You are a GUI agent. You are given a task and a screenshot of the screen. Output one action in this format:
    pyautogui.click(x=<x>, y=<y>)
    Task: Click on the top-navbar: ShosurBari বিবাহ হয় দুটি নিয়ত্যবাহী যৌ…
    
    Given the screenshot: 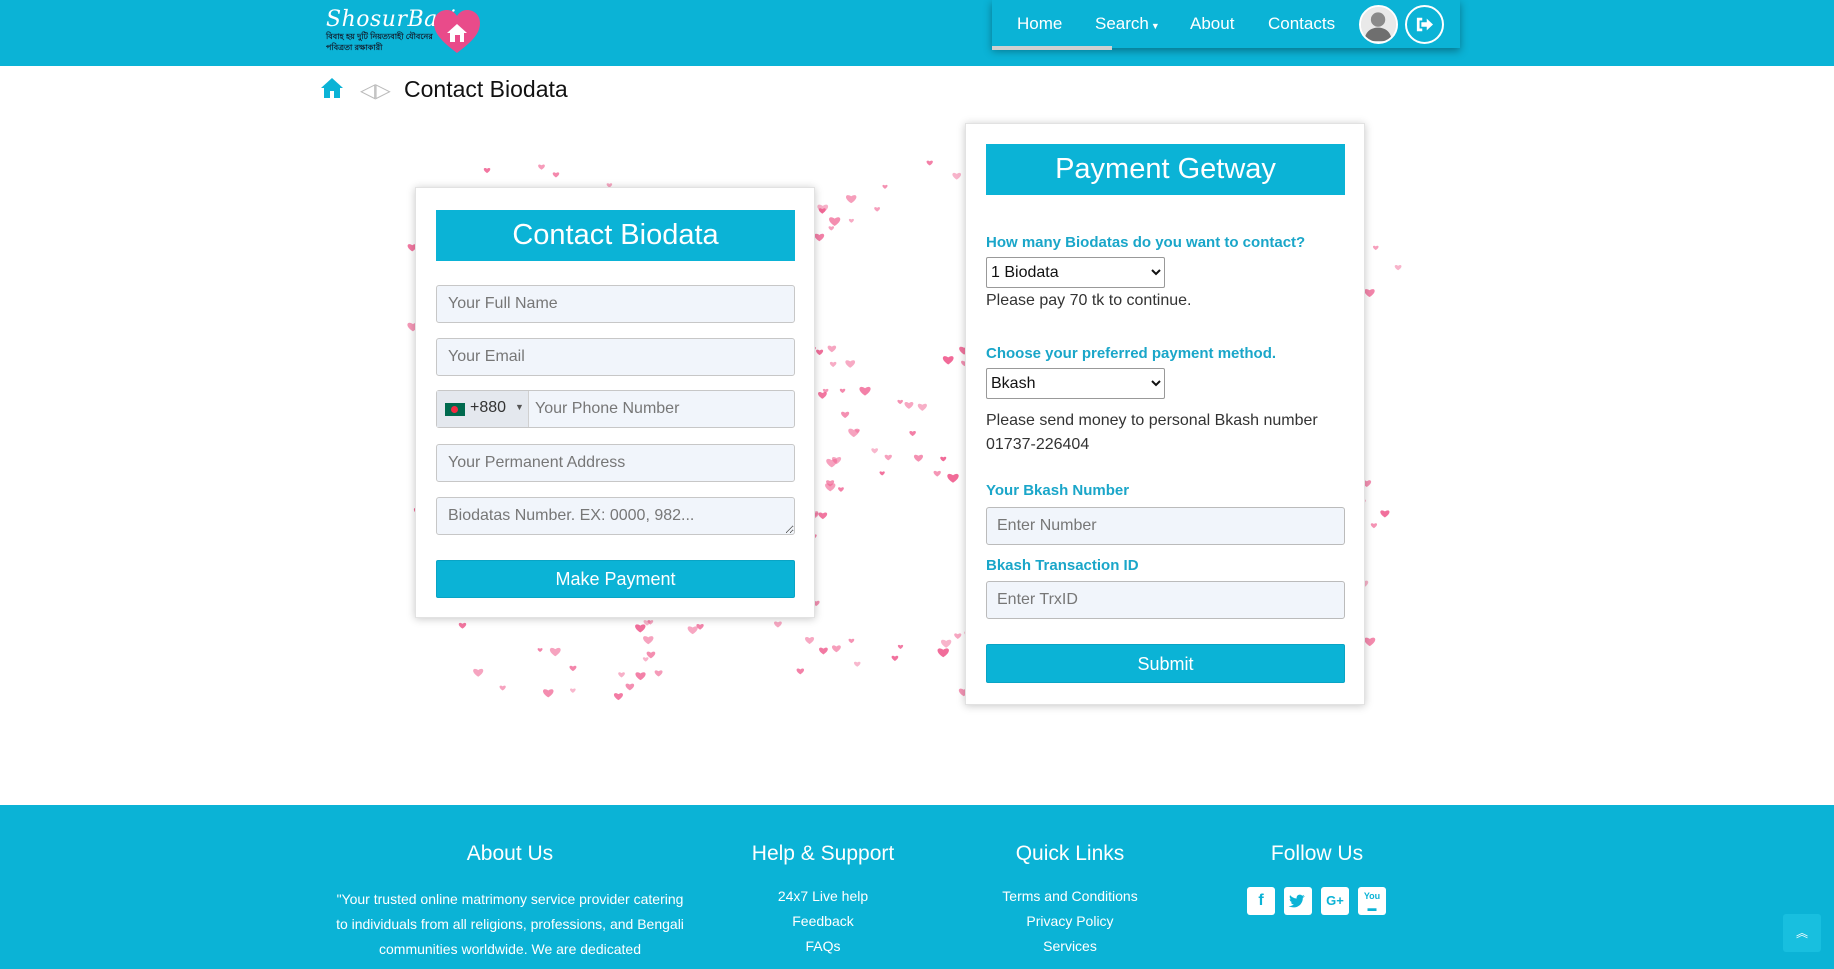 What is the action you would take?
    pyautogui.click(x=917, y=33)
    